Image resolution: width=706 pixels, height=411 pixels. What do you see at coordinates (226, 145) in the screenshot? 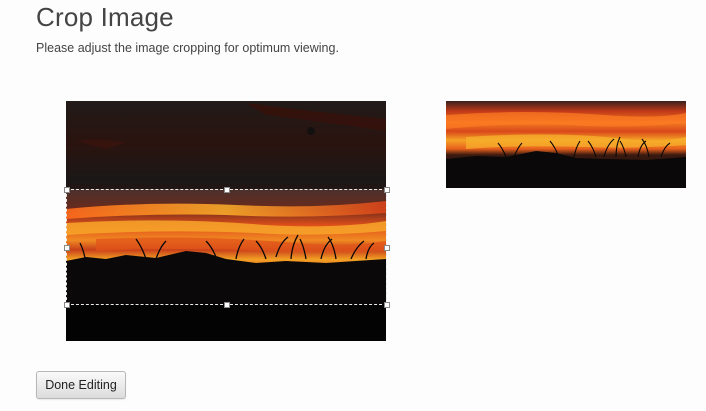
I see `crop-shade-top` at bounding box center [226, 145].